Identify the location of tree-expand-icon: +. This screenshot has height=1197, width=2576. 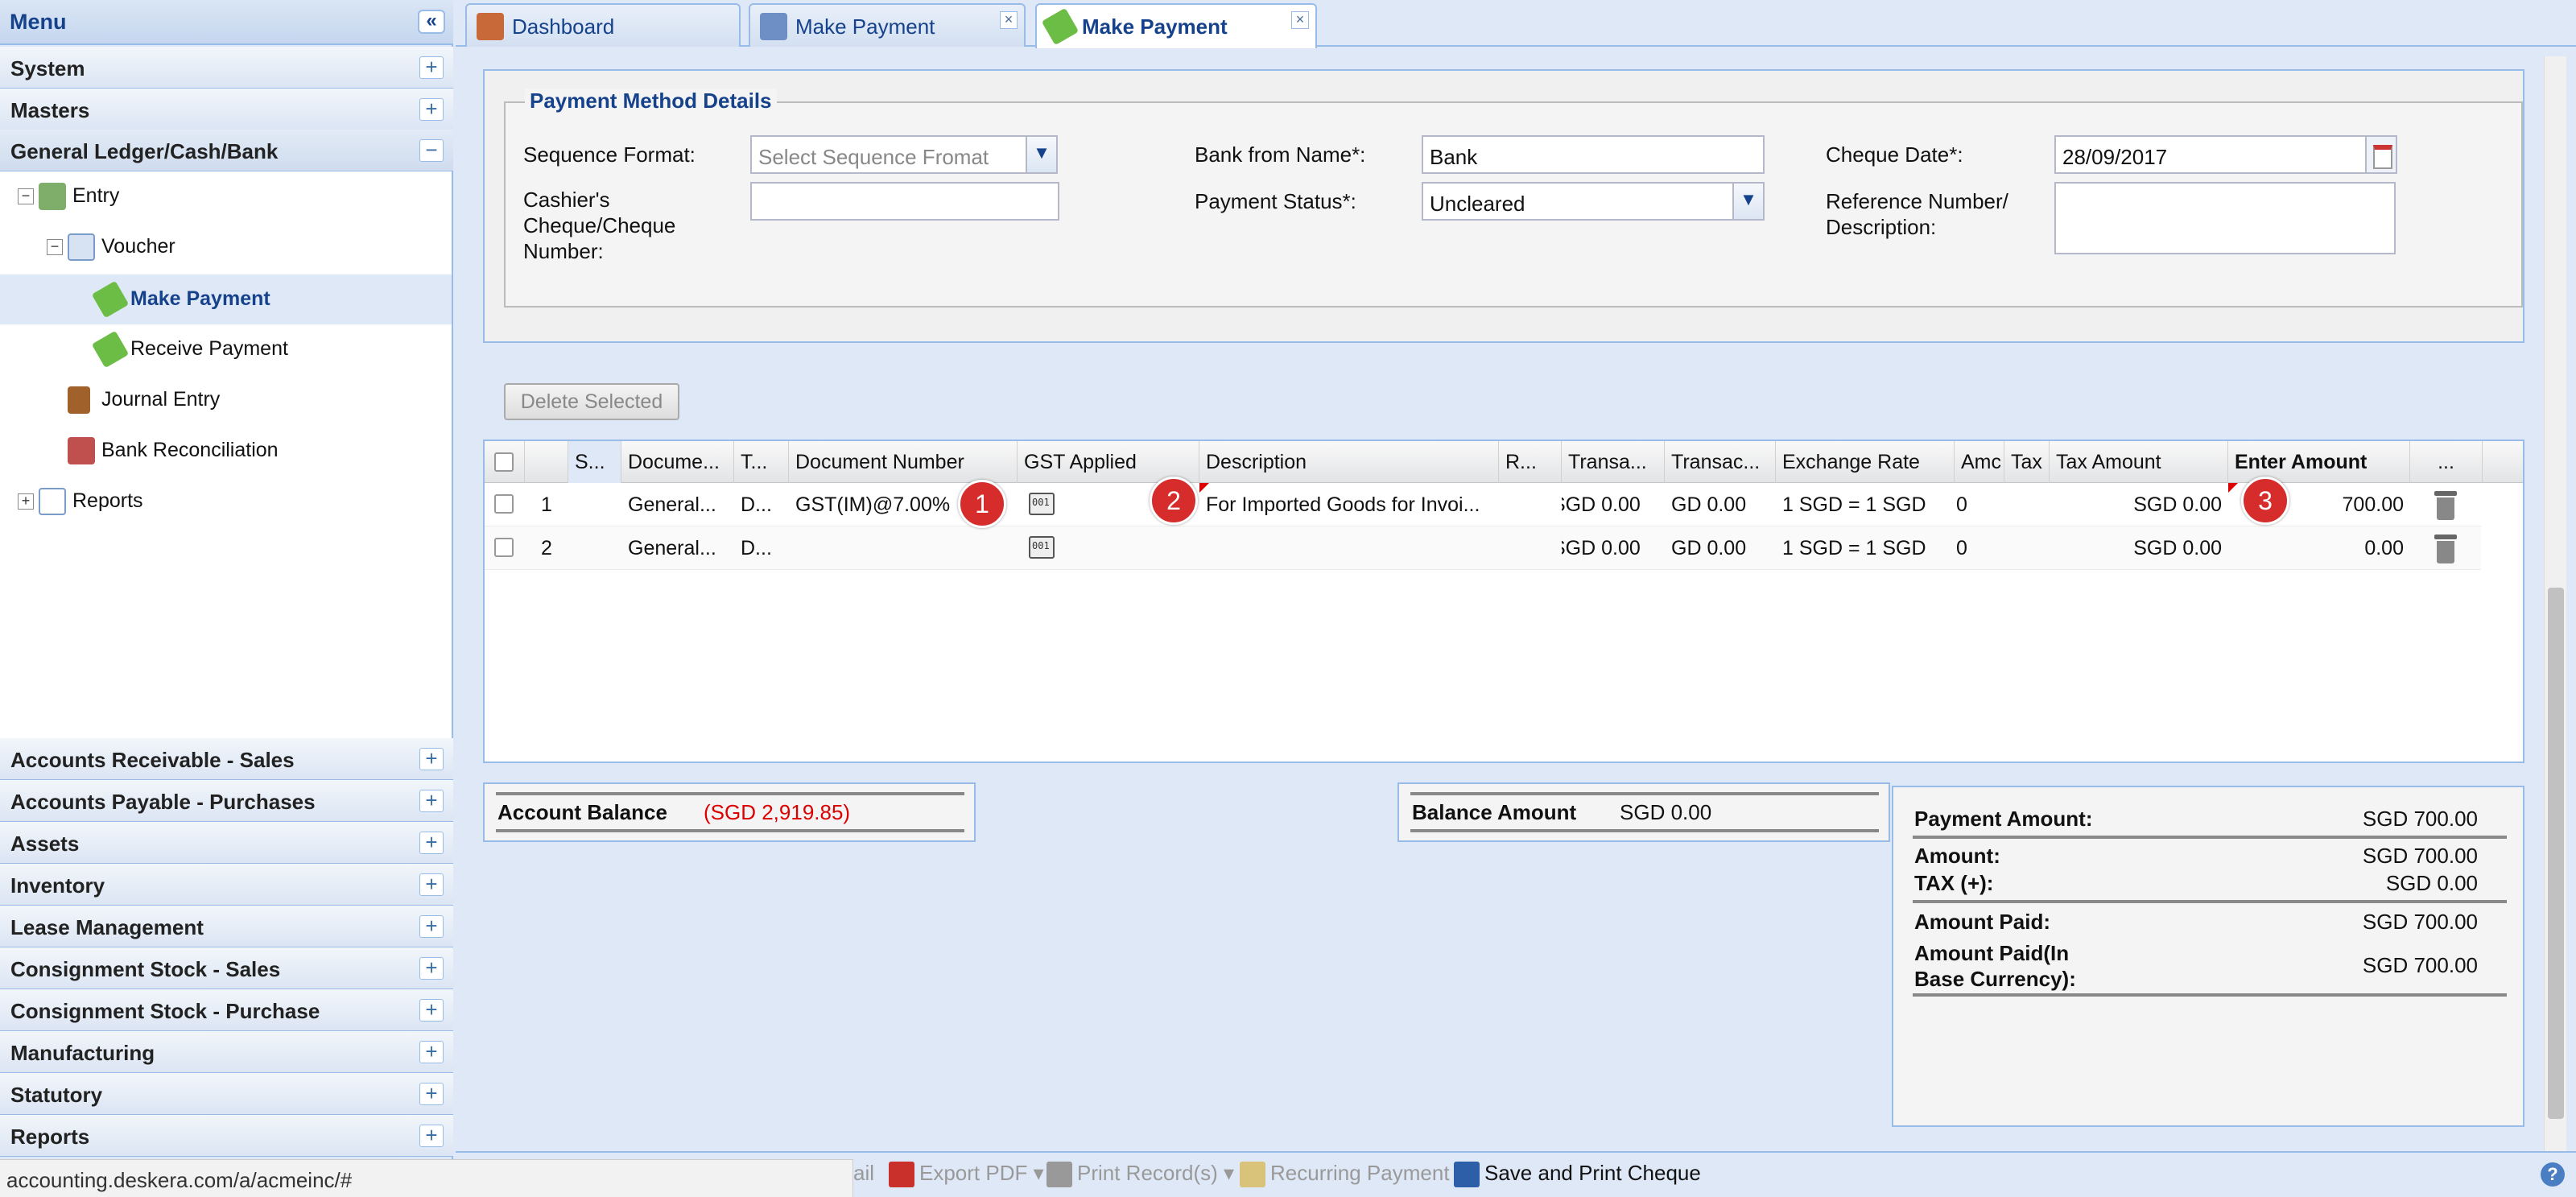
(26, 501).